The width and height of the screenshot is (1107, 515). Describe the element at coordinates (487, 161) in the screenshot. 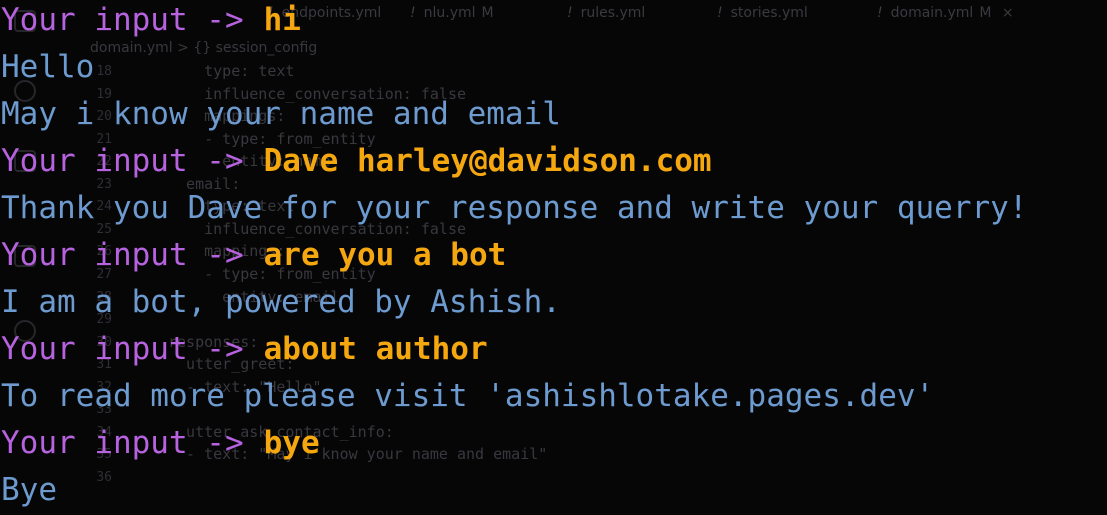

I see `user-message: Dave harley@davidson.com` at that location.